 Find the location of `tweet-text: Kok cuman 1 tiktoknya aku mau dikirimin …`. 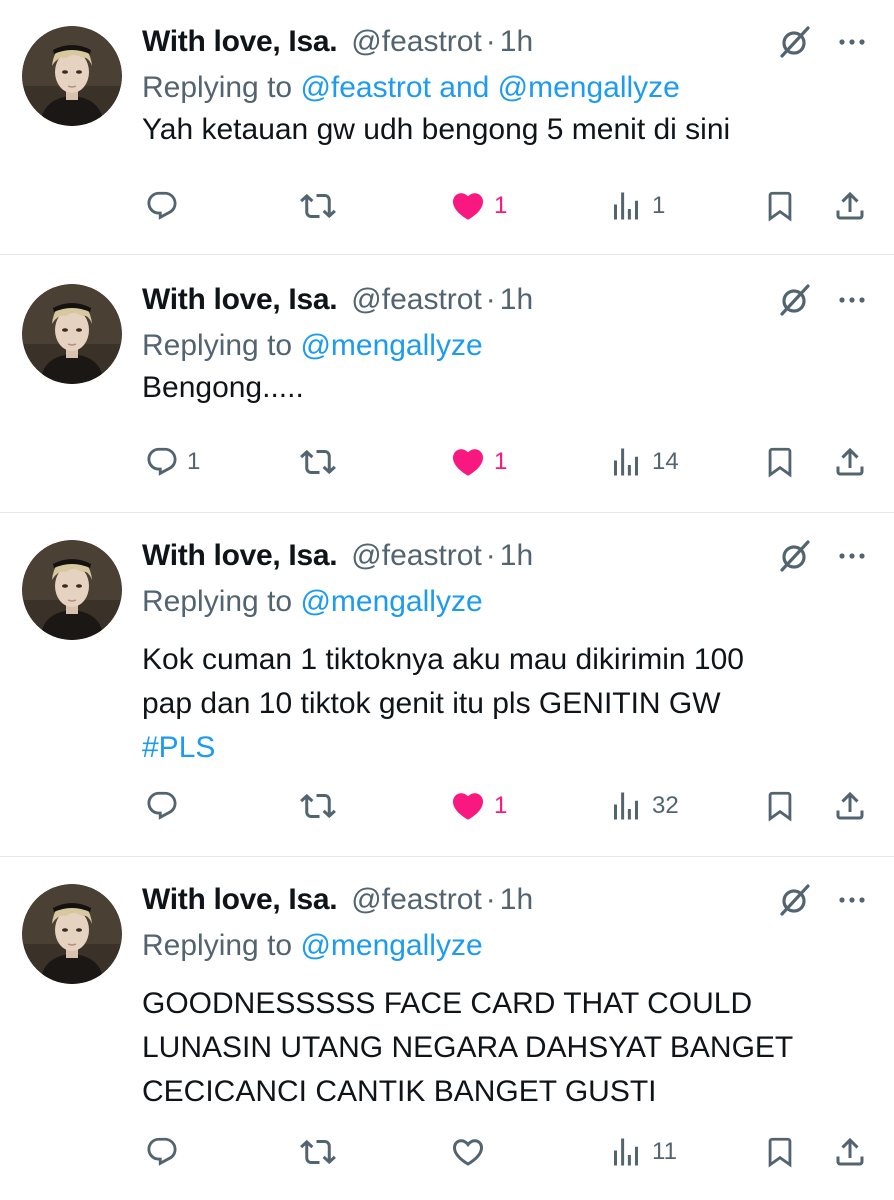

tweet-text: Kok cuman 1 tiktoknya aku mau dikirimin … is located at coordinates (512, 704).